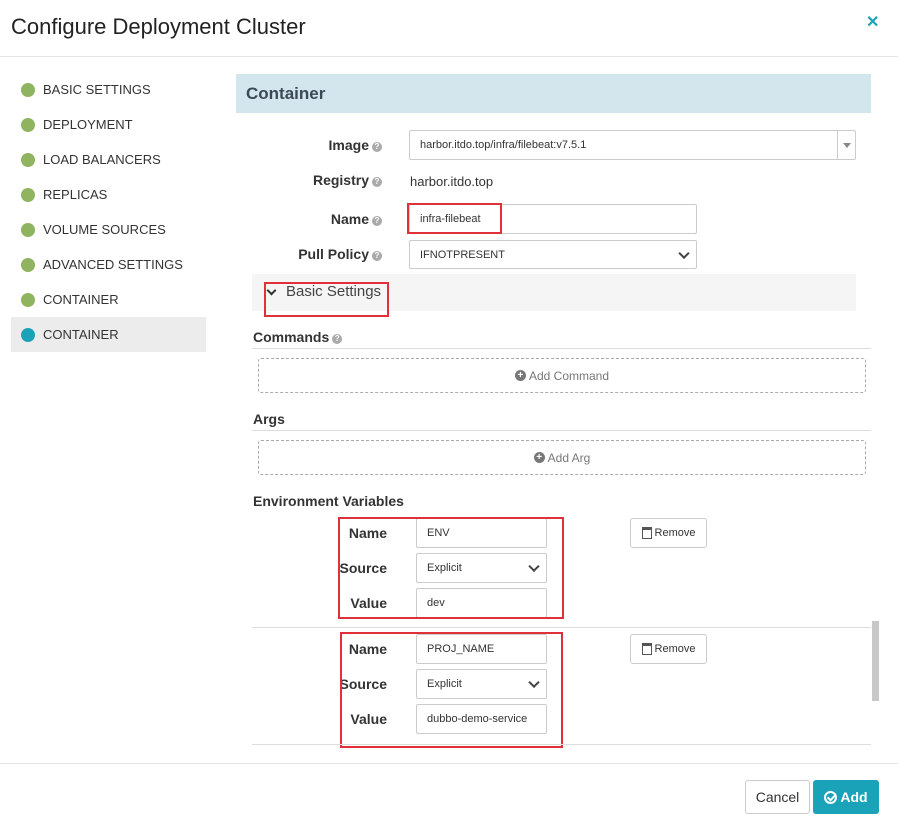 The image size is (898, 824). Describe the element at coordinates (349, 219) in the screenshot. I see `name-label-text: Name` at that location.